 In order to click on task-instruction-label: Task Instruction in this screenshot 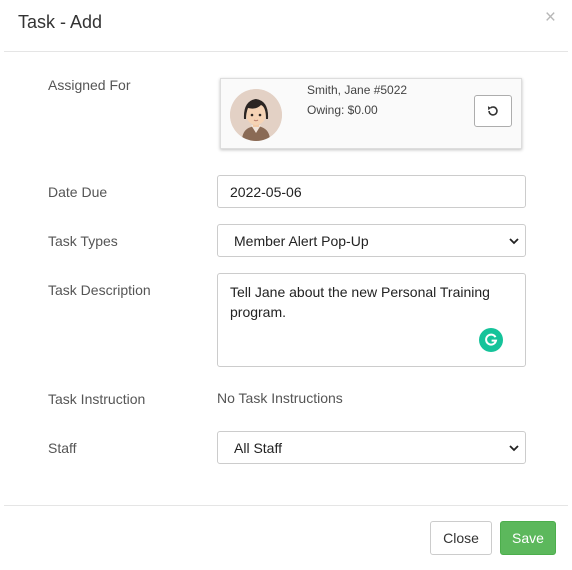, I will do `click(97, 399)`.